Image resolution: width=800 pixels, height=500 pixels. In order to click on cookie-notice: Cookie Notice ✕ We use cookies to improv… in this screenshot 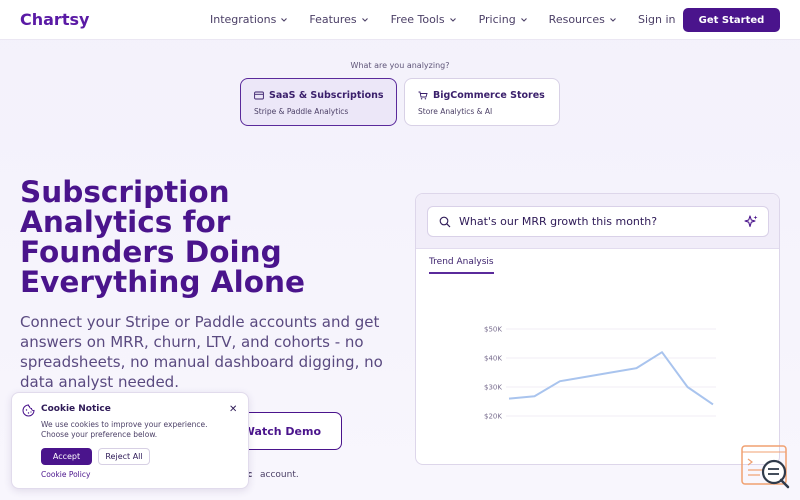, I will do `click(130, 440)`.